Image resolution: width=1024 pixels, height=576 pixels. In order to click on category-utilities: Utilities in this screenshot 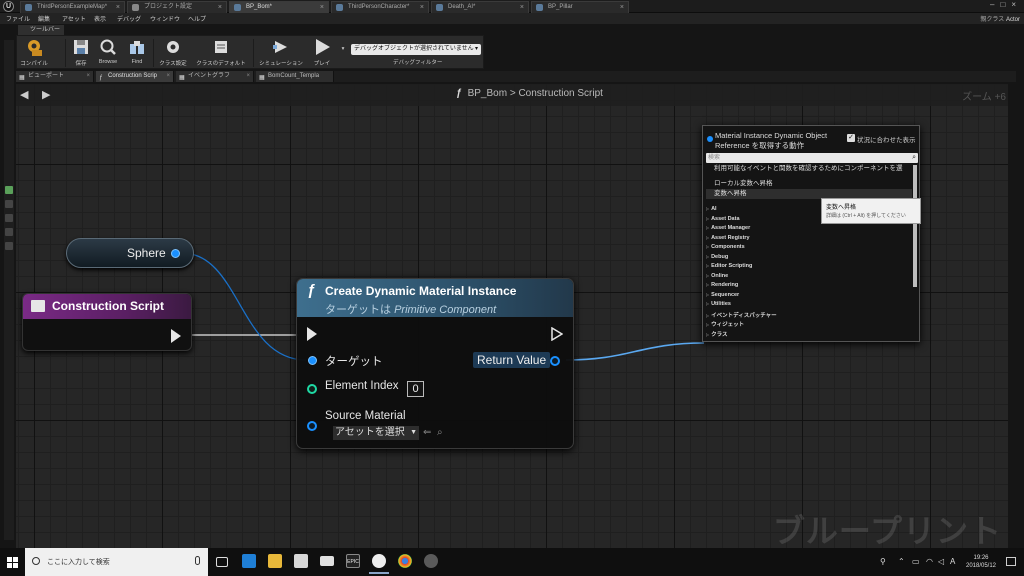, I will do `click(718, 304)`.